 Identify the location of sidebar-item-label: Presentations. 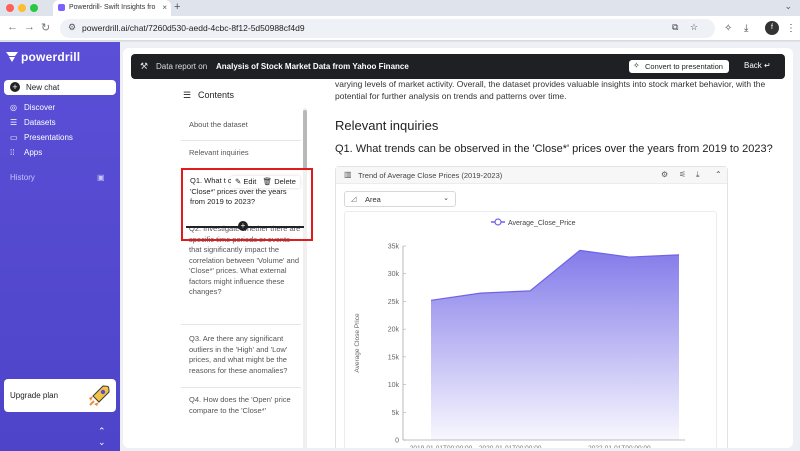
(48, 137).